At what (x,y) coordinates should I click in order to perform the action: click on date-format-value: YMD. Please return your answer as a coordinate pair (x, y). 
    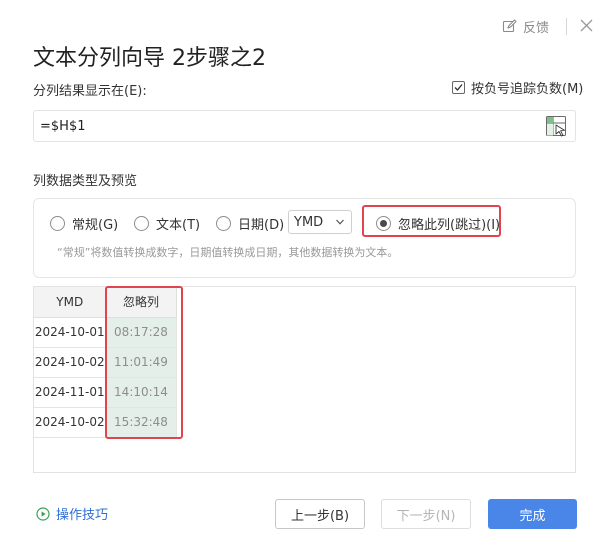
    Looking at the image, I should click on (309, 222).